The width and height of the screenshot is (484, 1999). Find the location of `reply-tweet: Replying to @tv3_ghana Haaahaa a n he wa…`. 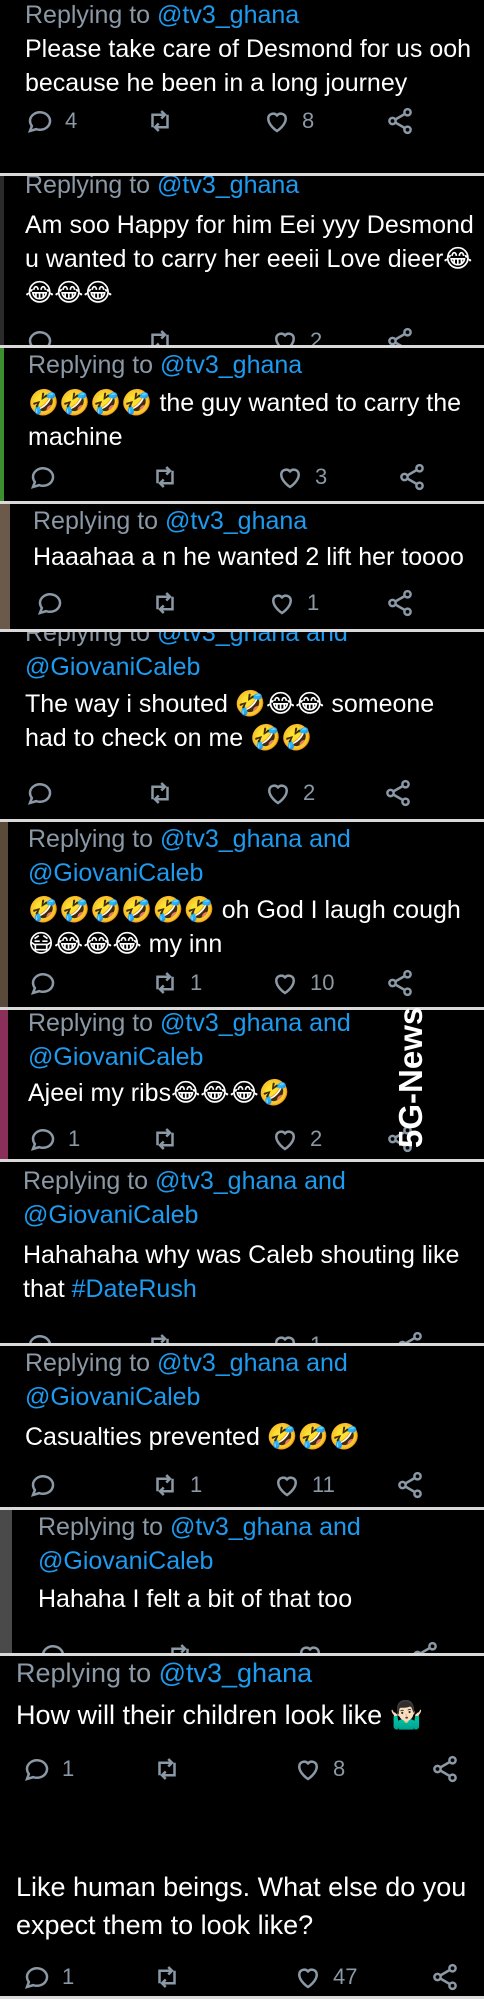

reply-tweet: Replying to @tv3_ghana Haaahaa a n he wa… is located at coordinates (242, 568).